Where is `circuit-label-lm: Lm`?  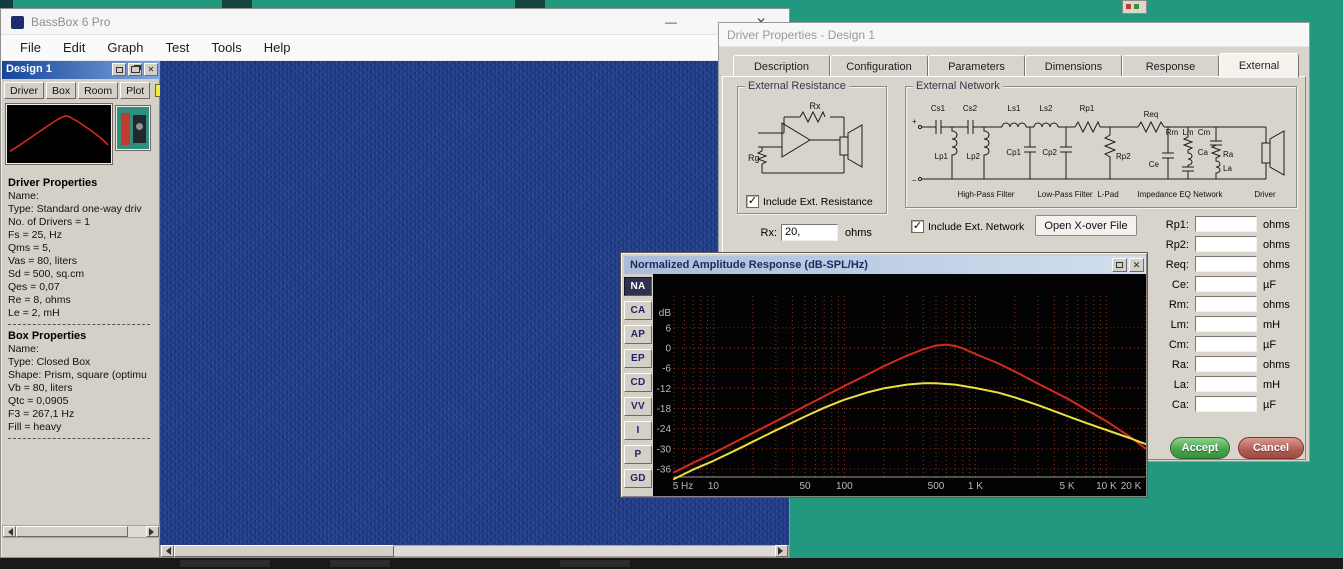
circuit-label-lm: Lm is located at coordinates (1187, 132).